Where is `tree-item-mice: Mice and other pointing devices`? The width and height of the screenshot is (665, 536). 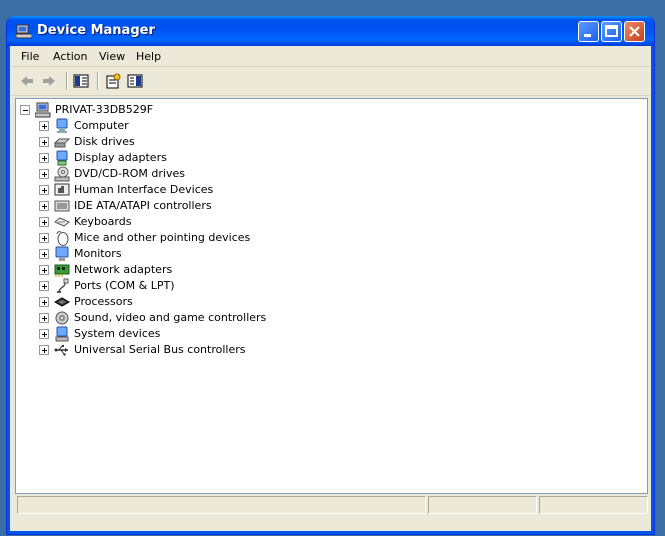
tree-item-mice: Mice and other pointing devices is located at coordinates (216, 238).